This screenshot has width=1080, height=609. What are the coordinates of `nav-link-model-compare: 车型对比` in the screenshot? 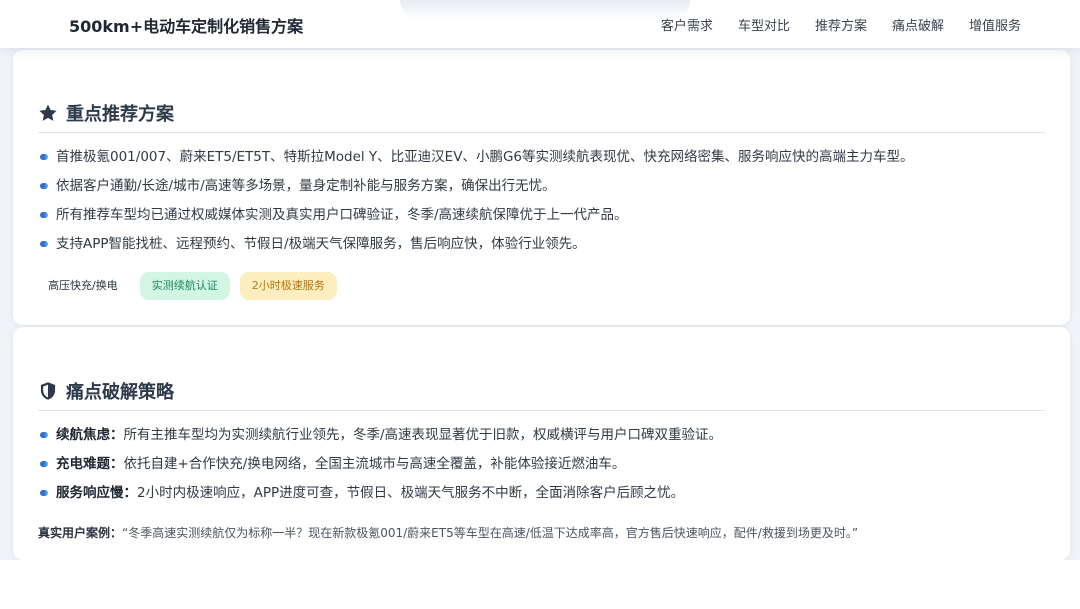 It's located at (764, 24).